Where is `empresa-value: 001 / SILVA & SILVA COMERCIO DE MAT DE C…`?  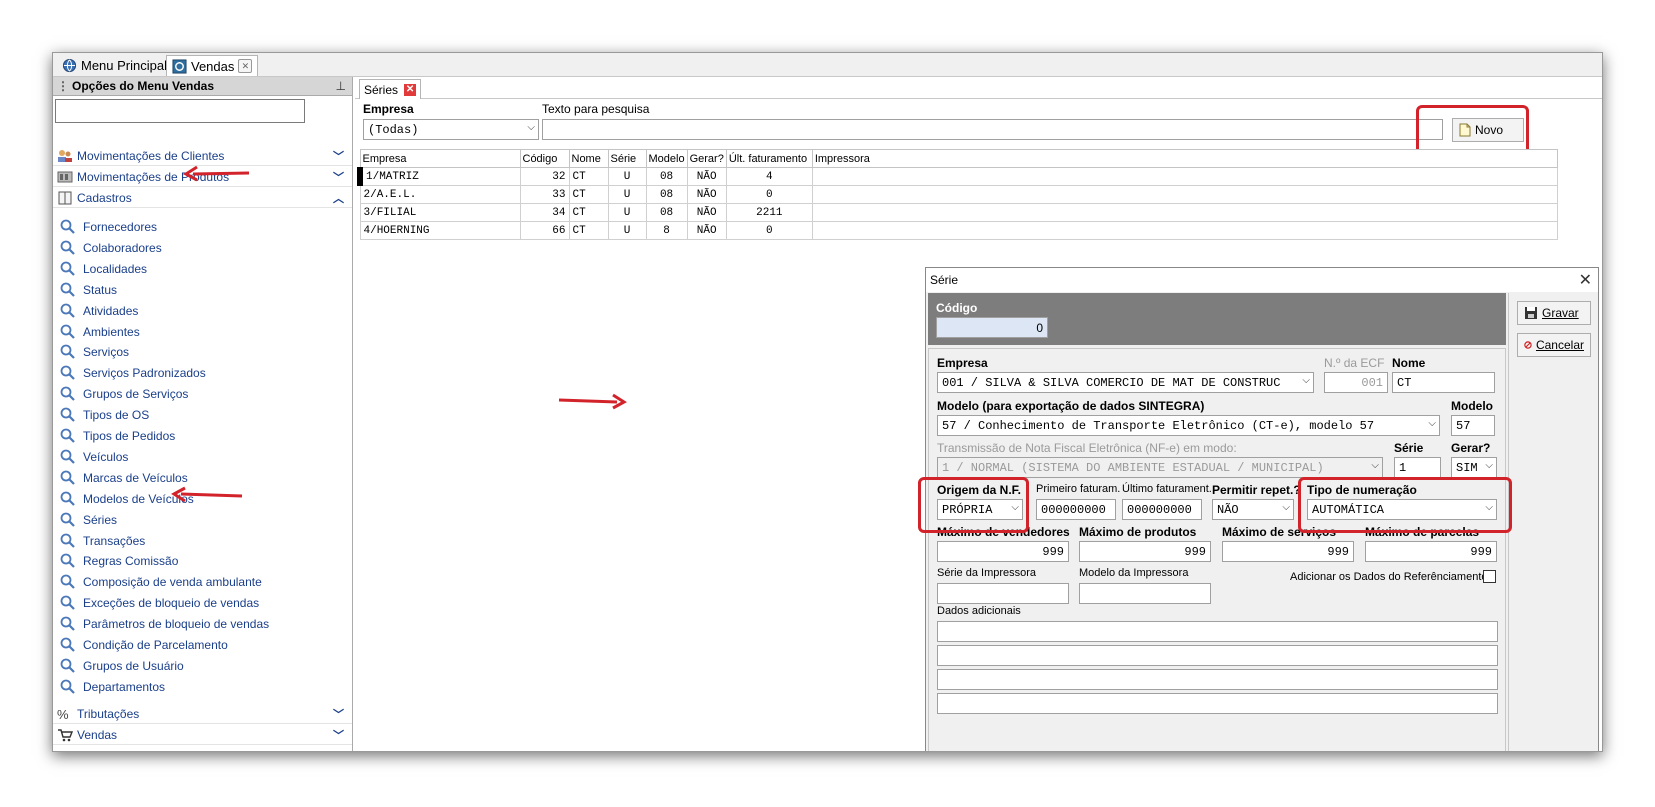
empresa-value: 001 / SILVA & SILVA COMERCIO DE MAT DE C… is located at coordinates (1111, 382).